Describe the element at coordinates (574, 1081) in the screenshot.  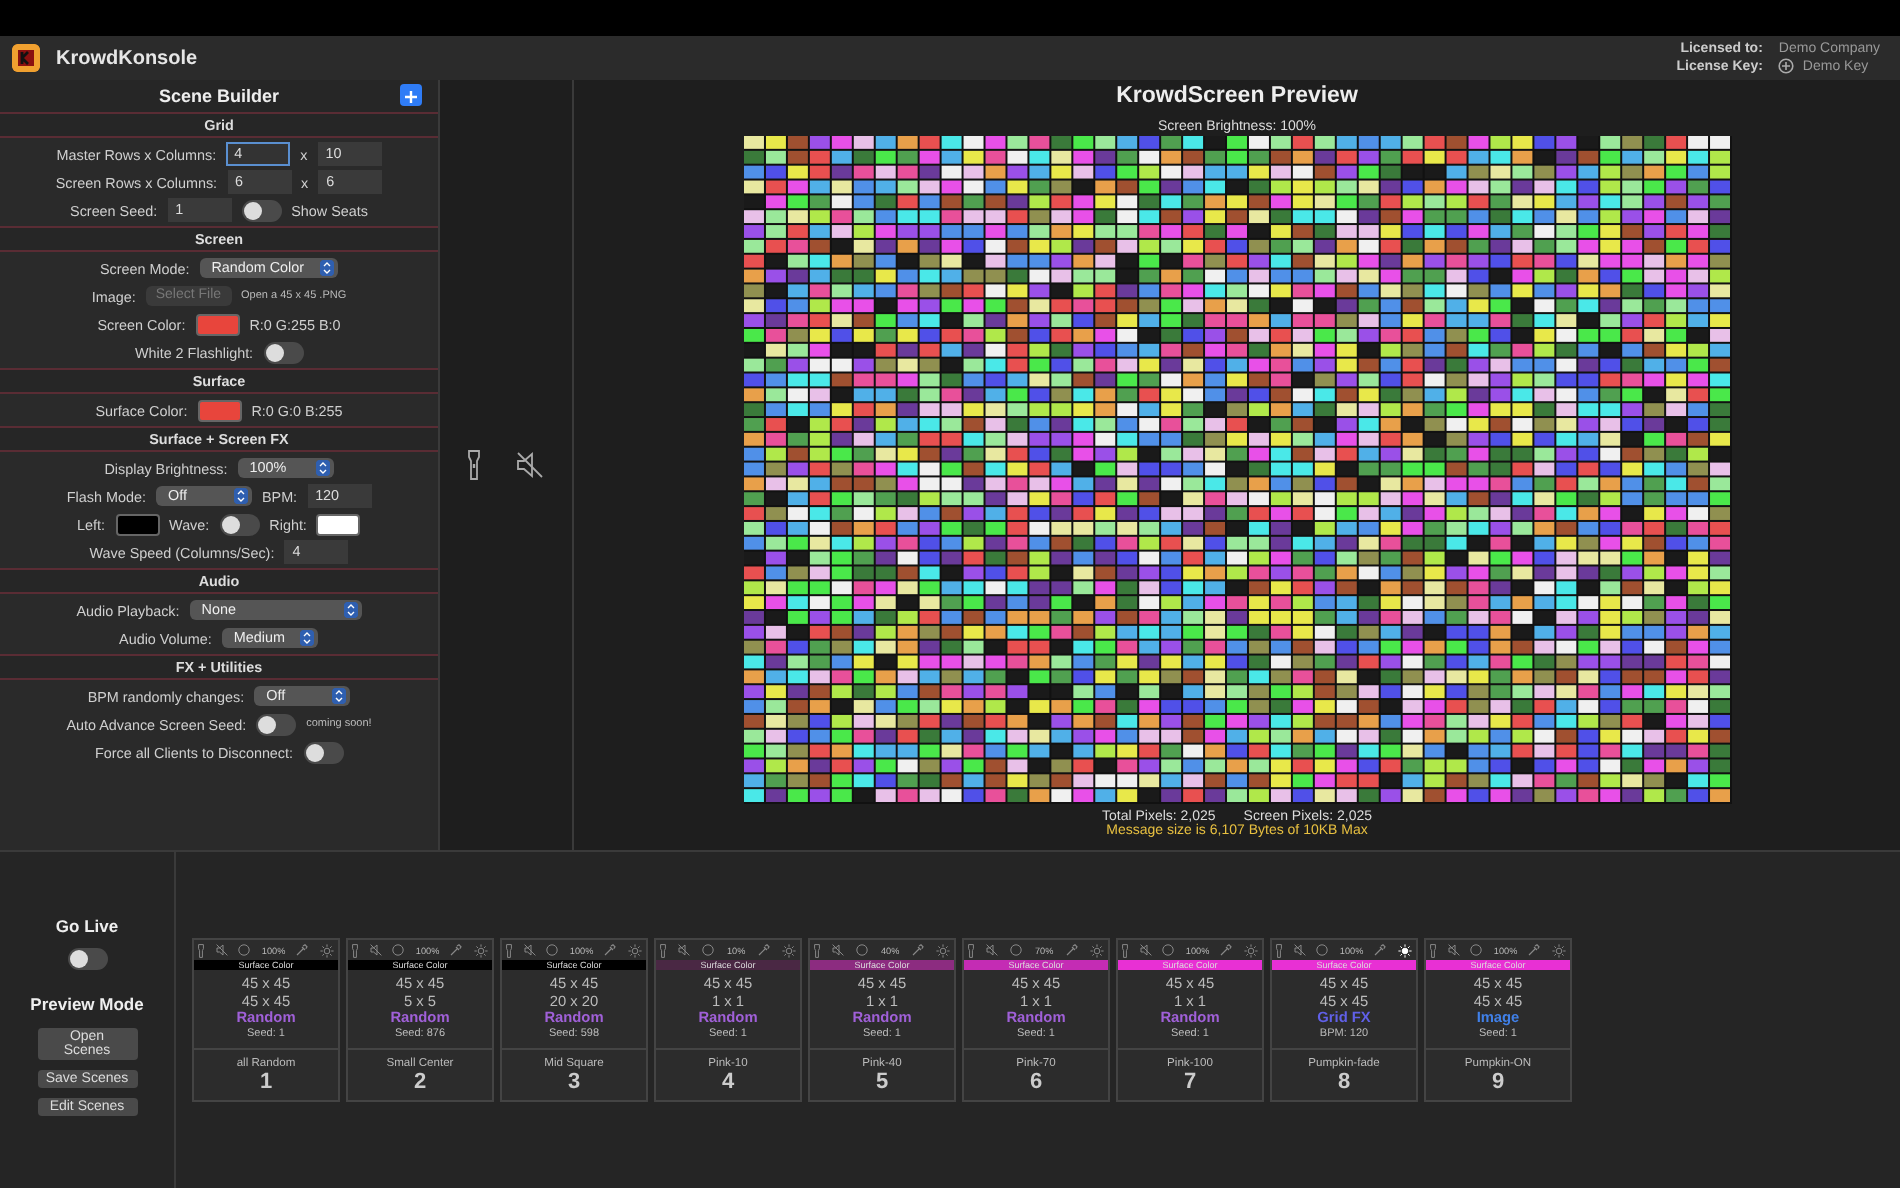
I see `scene-number: 3` at that location.